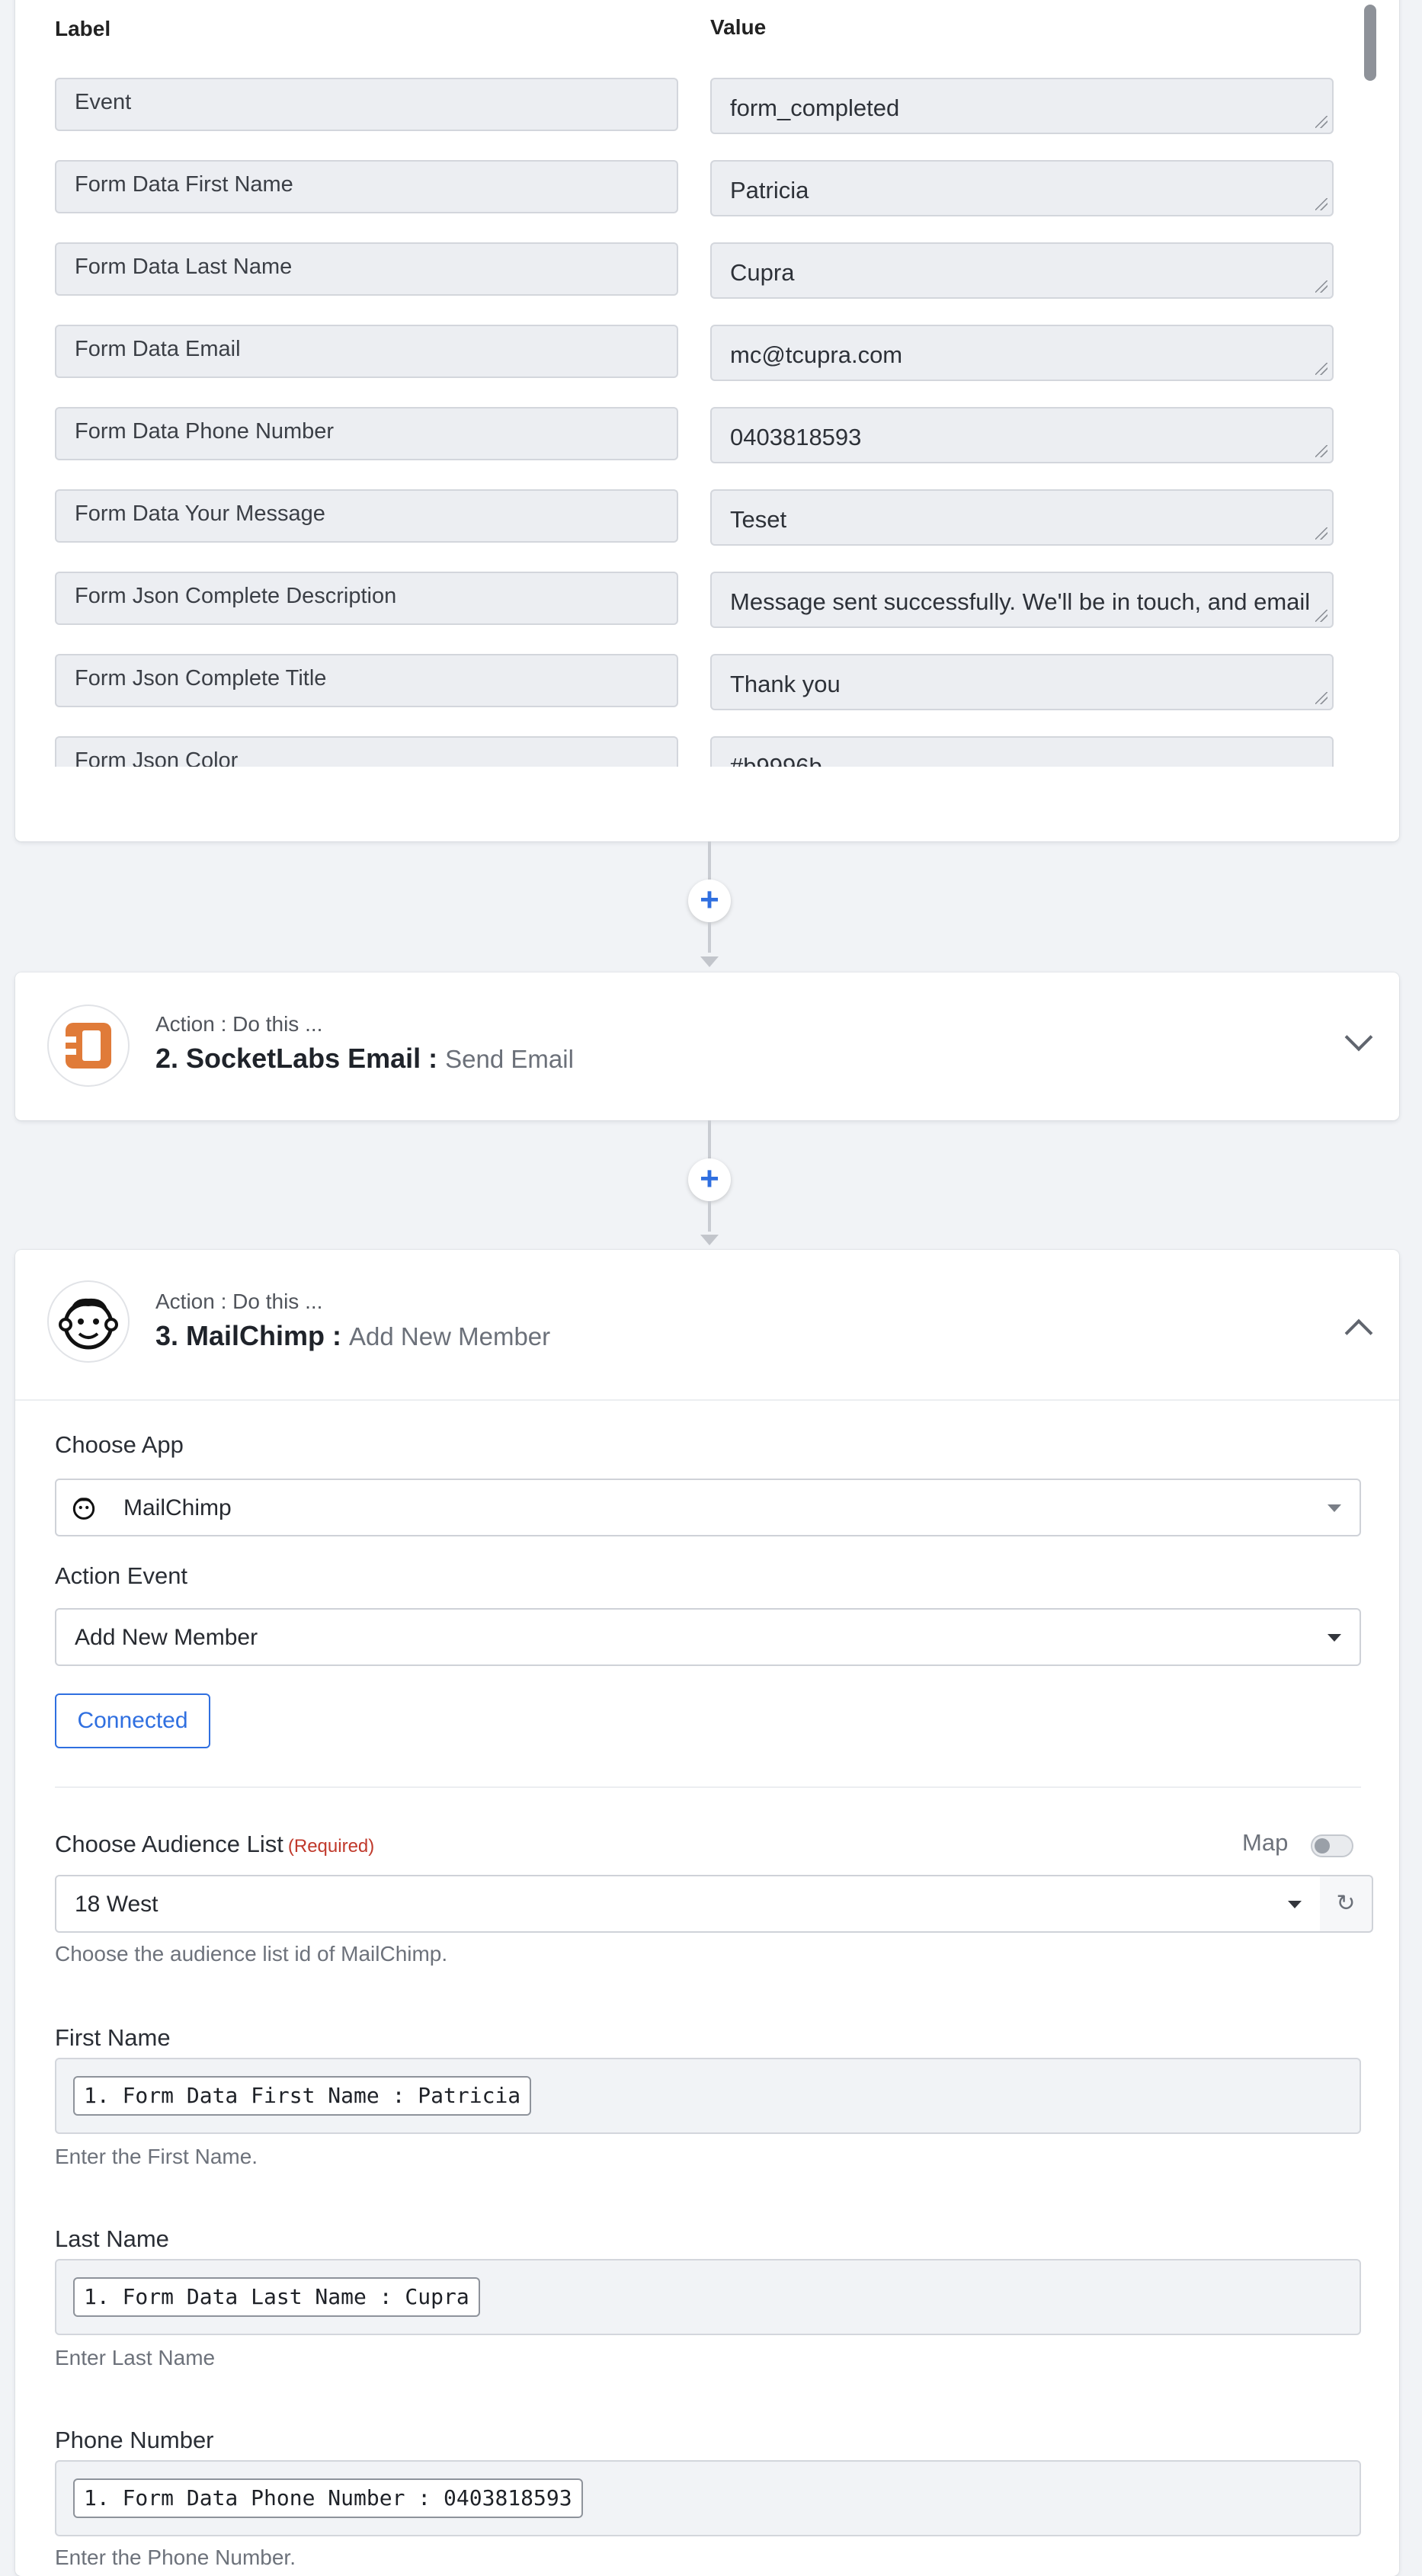  I want to click on first-name-field: 1. Form Data First Name : Patricia, so click(708, 2096).